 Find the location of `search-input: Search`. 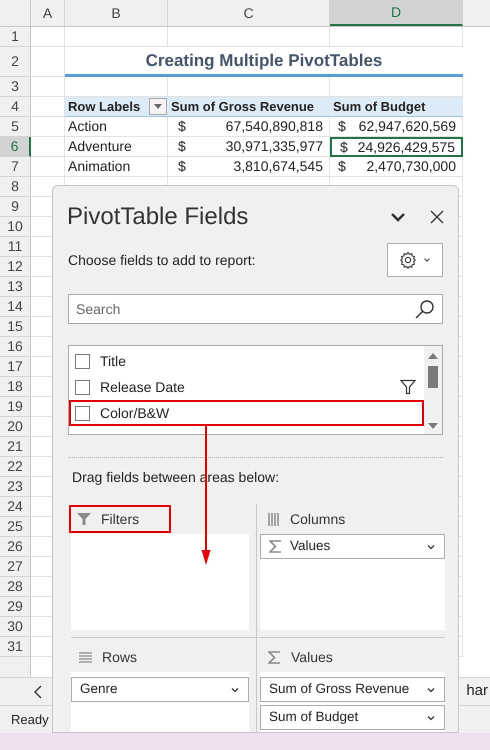

search-input: Search is located at coordinates (226, 309).